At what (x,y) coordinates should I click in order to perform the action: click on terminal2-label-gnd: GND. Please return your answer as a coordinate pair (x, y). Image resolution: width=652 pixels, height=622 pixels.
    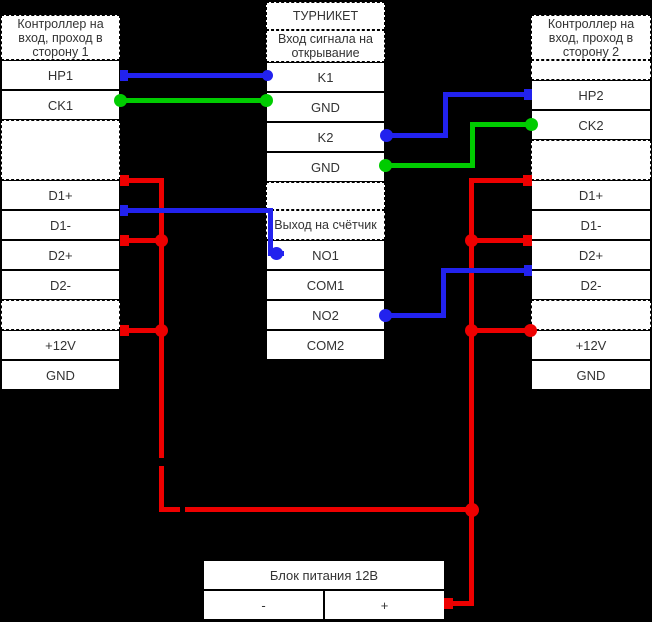
    Looking at the image, I should click on (591, 375).